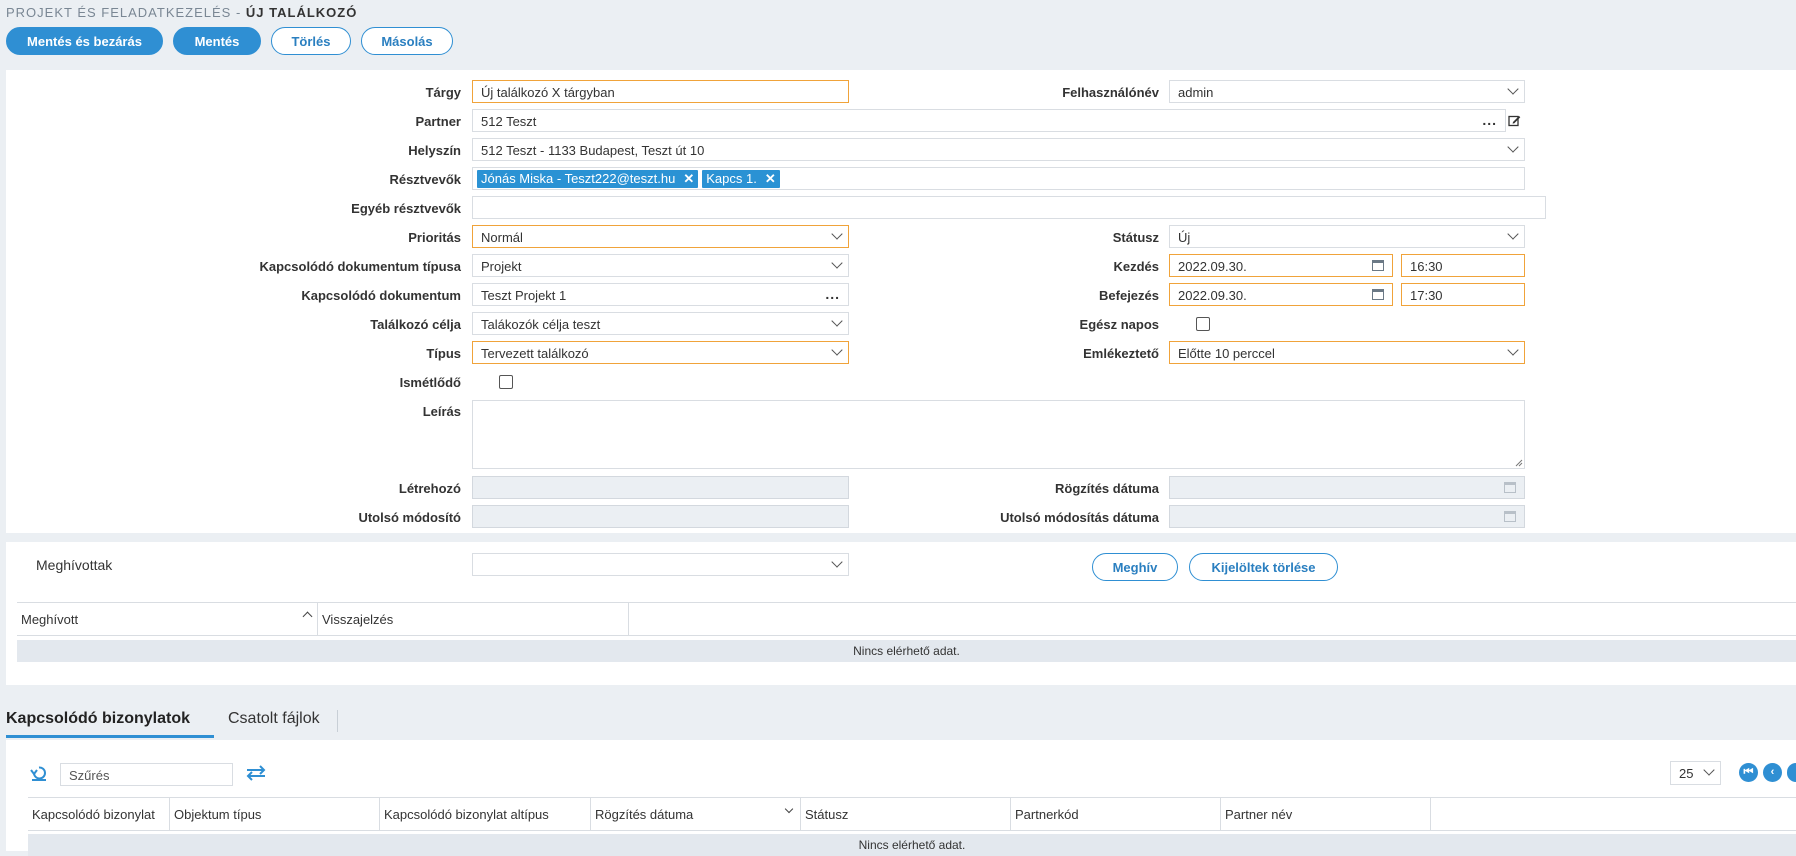 The width and height of the screenshot is (1796, 856). I want to click on column-header-related-document: Kapcsolódó bizonylat, so click(99, 814).